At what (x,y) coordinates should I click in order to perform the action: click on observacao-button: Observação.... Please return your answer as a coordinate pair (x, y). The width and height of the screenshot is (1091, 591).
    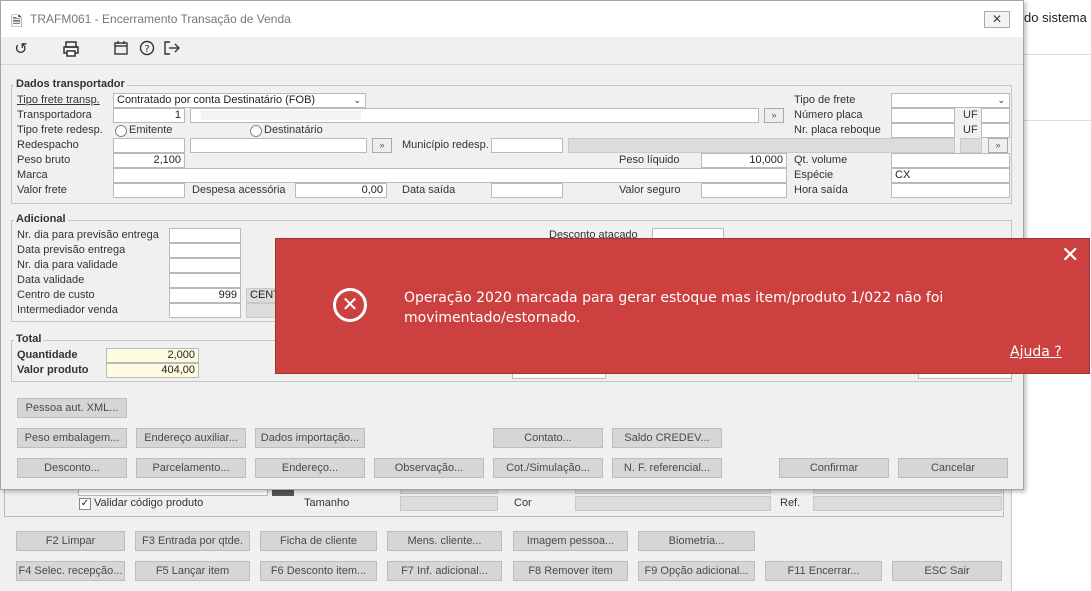
    Looking at the image, I should click on (429, 468).